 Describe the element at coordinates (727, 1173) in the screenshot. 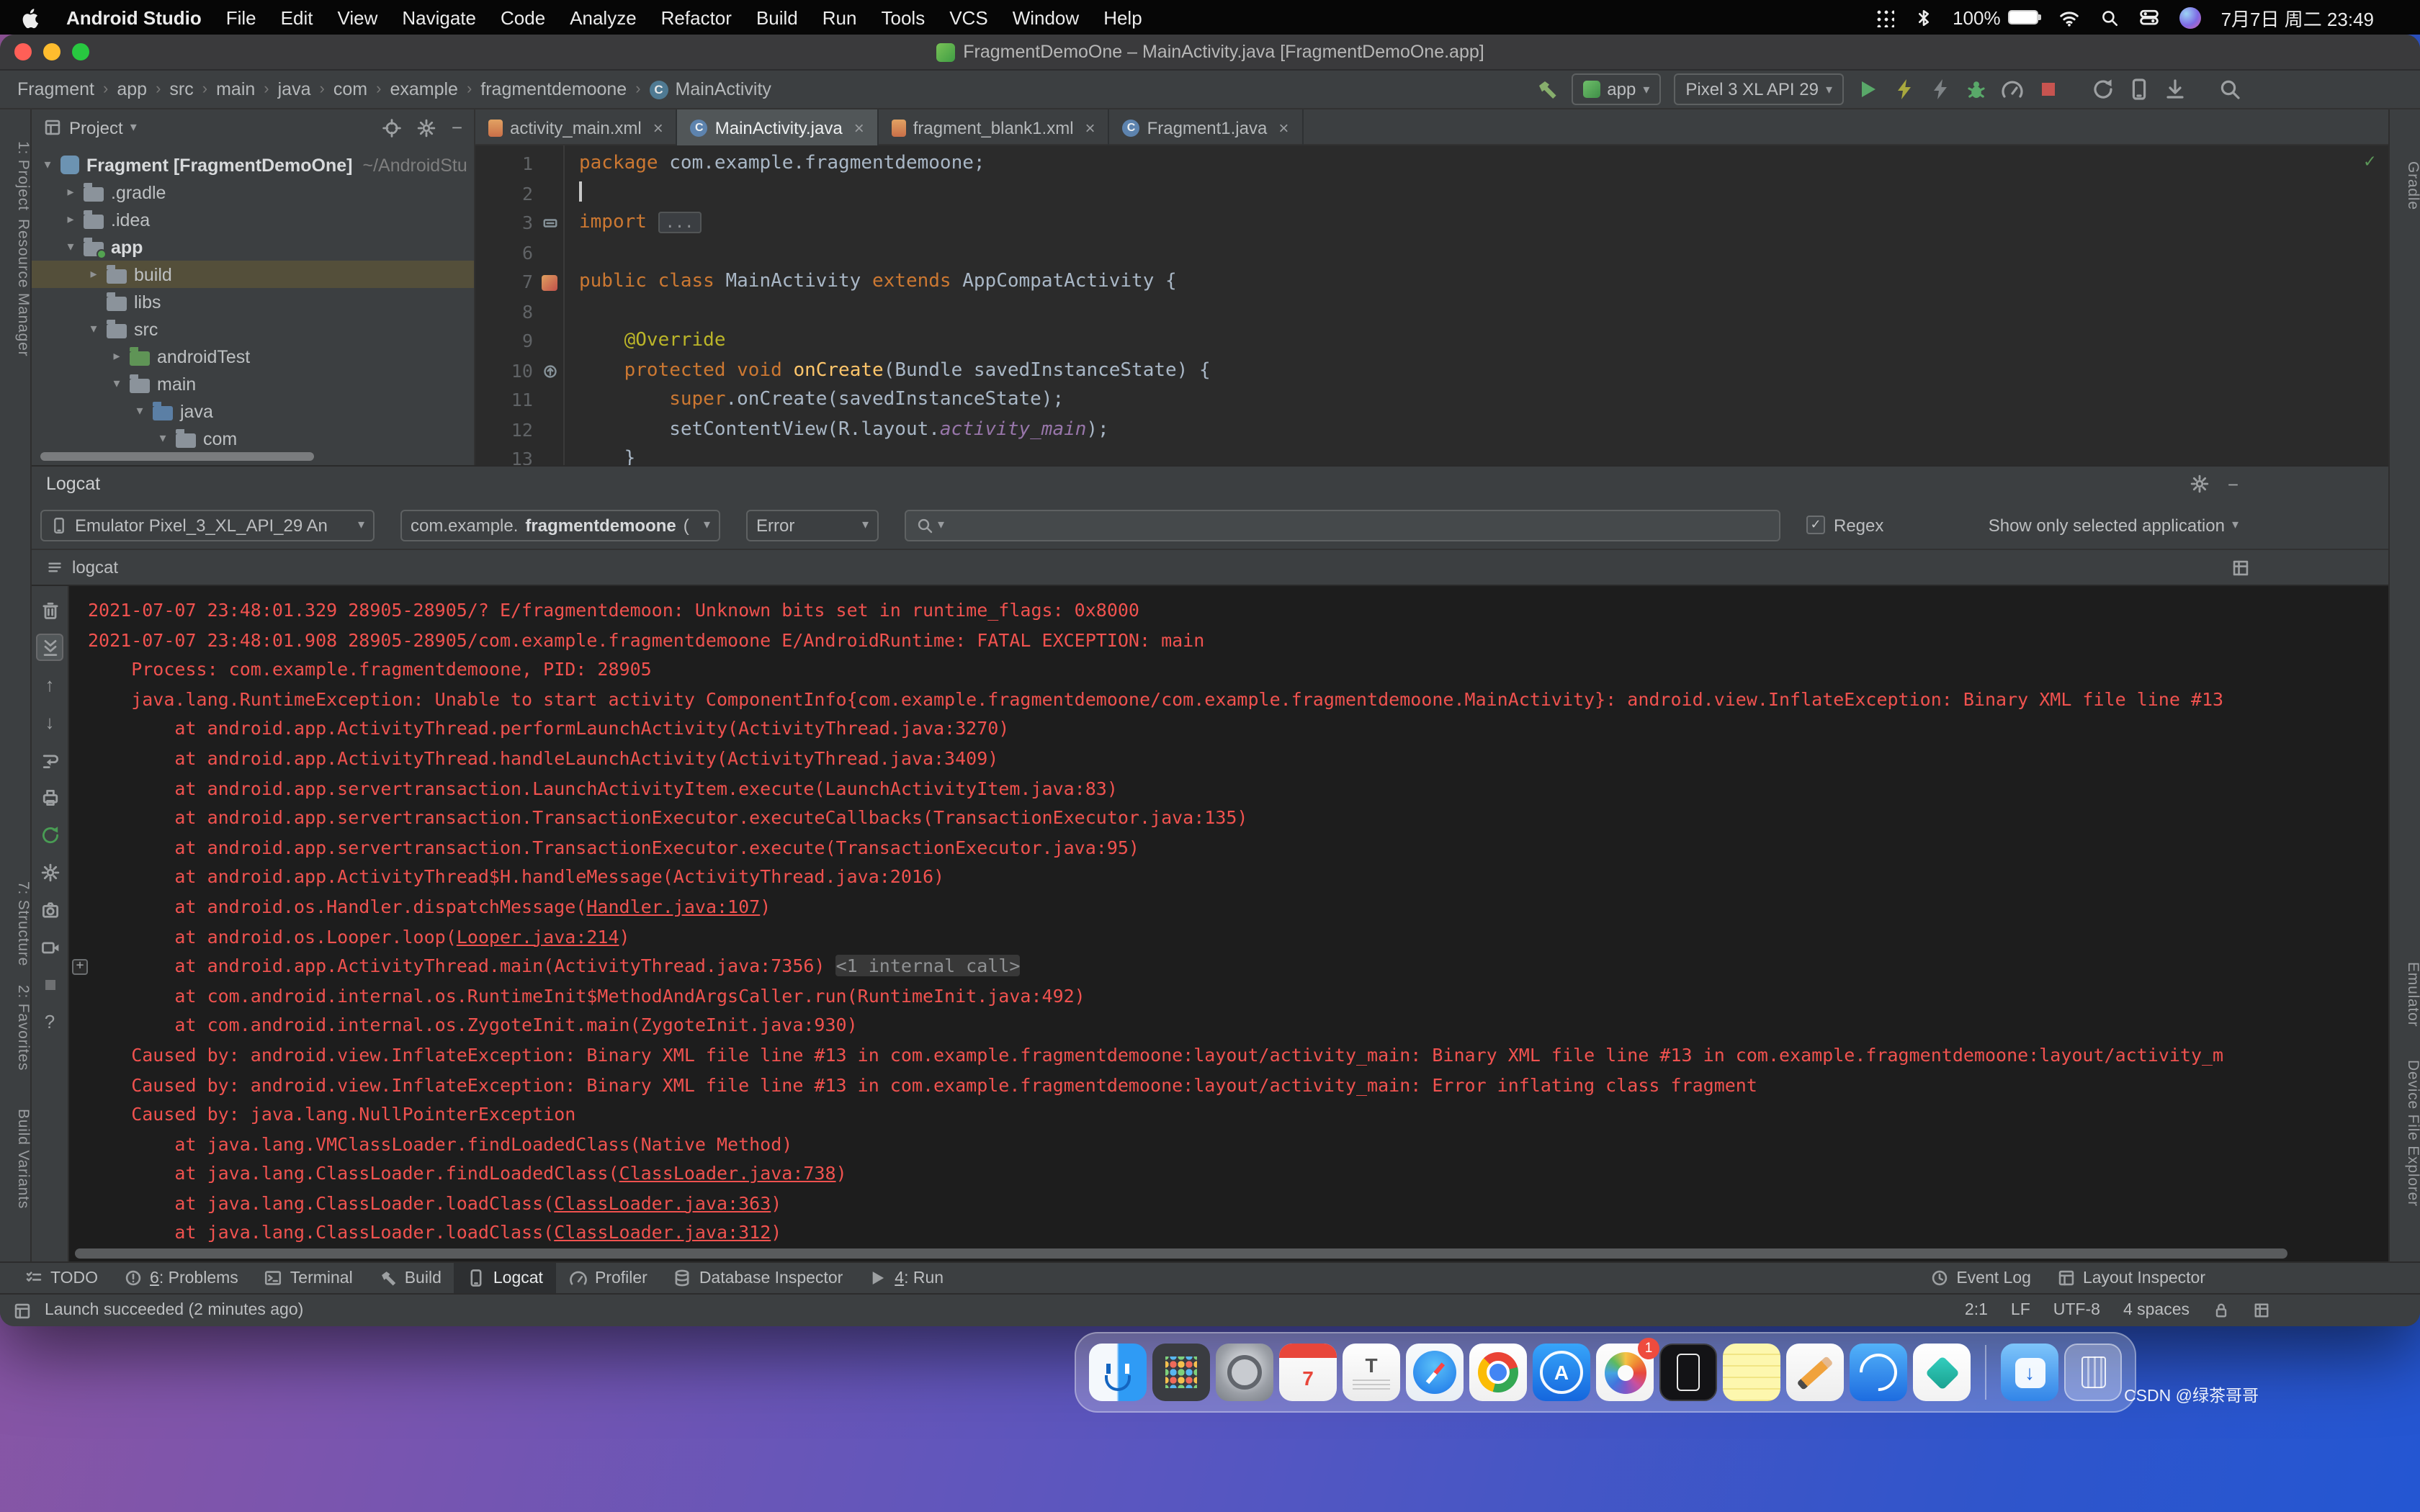

I see `stack-trace-link: ClassLoader.java:738` at that location.